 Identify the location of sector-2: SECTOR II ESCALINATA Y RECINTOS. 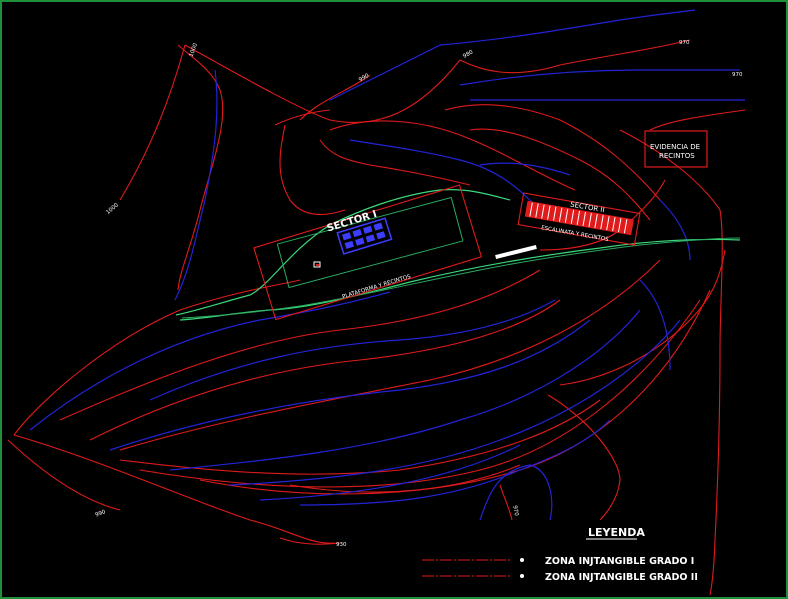
(579, 219).